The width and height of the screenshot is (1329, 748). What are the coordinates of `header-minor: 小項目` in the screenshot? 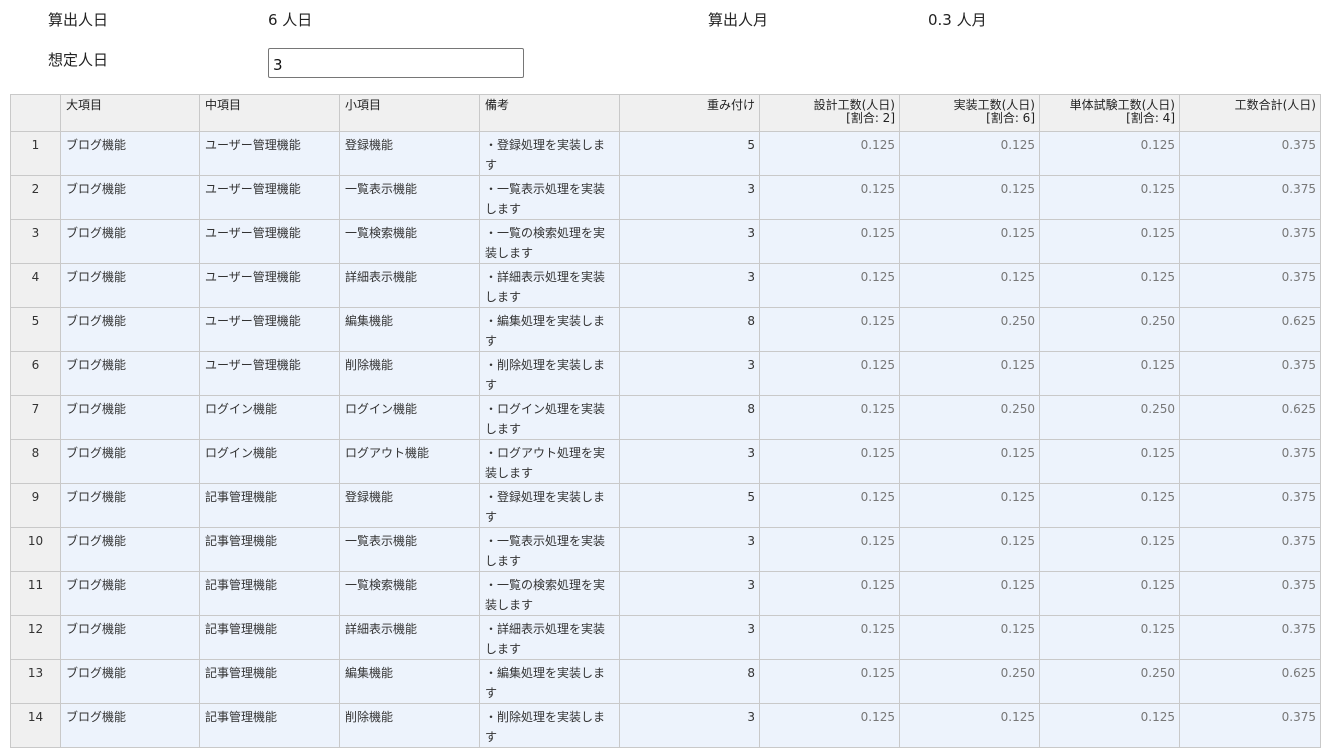 It's located at (409, 113).